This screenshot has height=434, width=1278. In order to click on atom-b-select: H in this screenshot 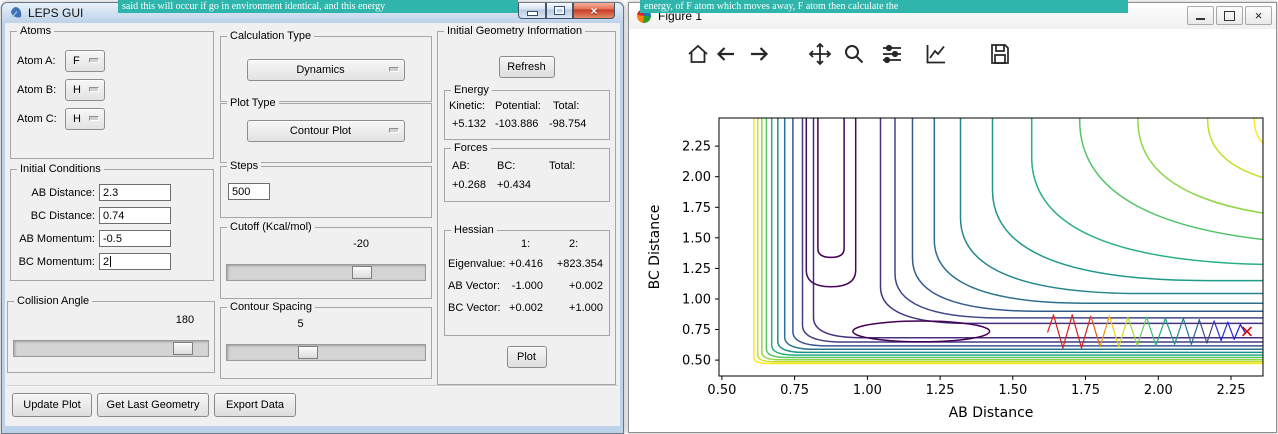, I will do `click(85, 90)`.